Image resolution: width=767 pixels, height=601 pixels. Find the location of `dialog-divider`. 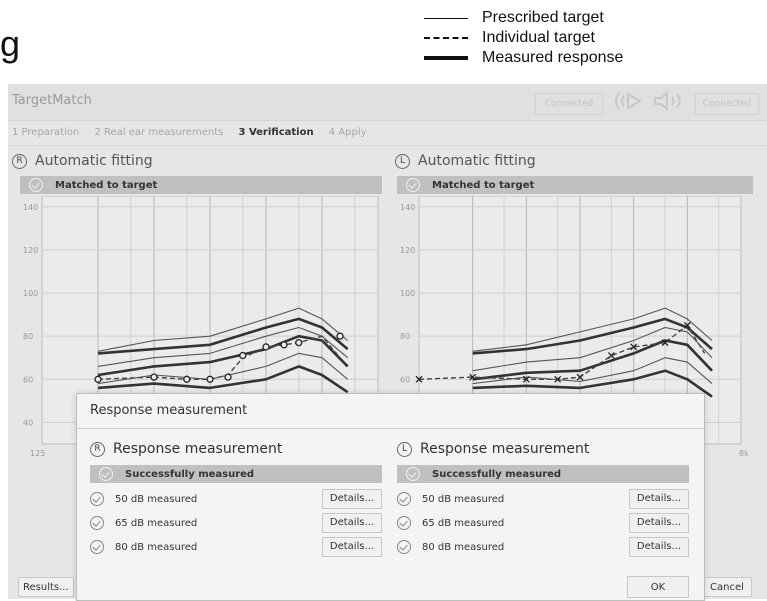

dialog-divider is located at coordinates (390, 428).